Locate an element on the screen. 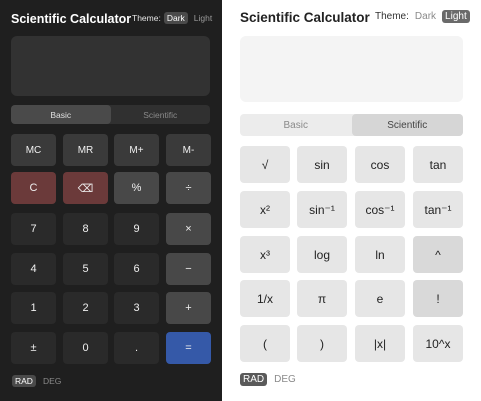 The height and width of the screenshot is (401, 481). digit-8-button: 8 is located at coordinates (85, 229).